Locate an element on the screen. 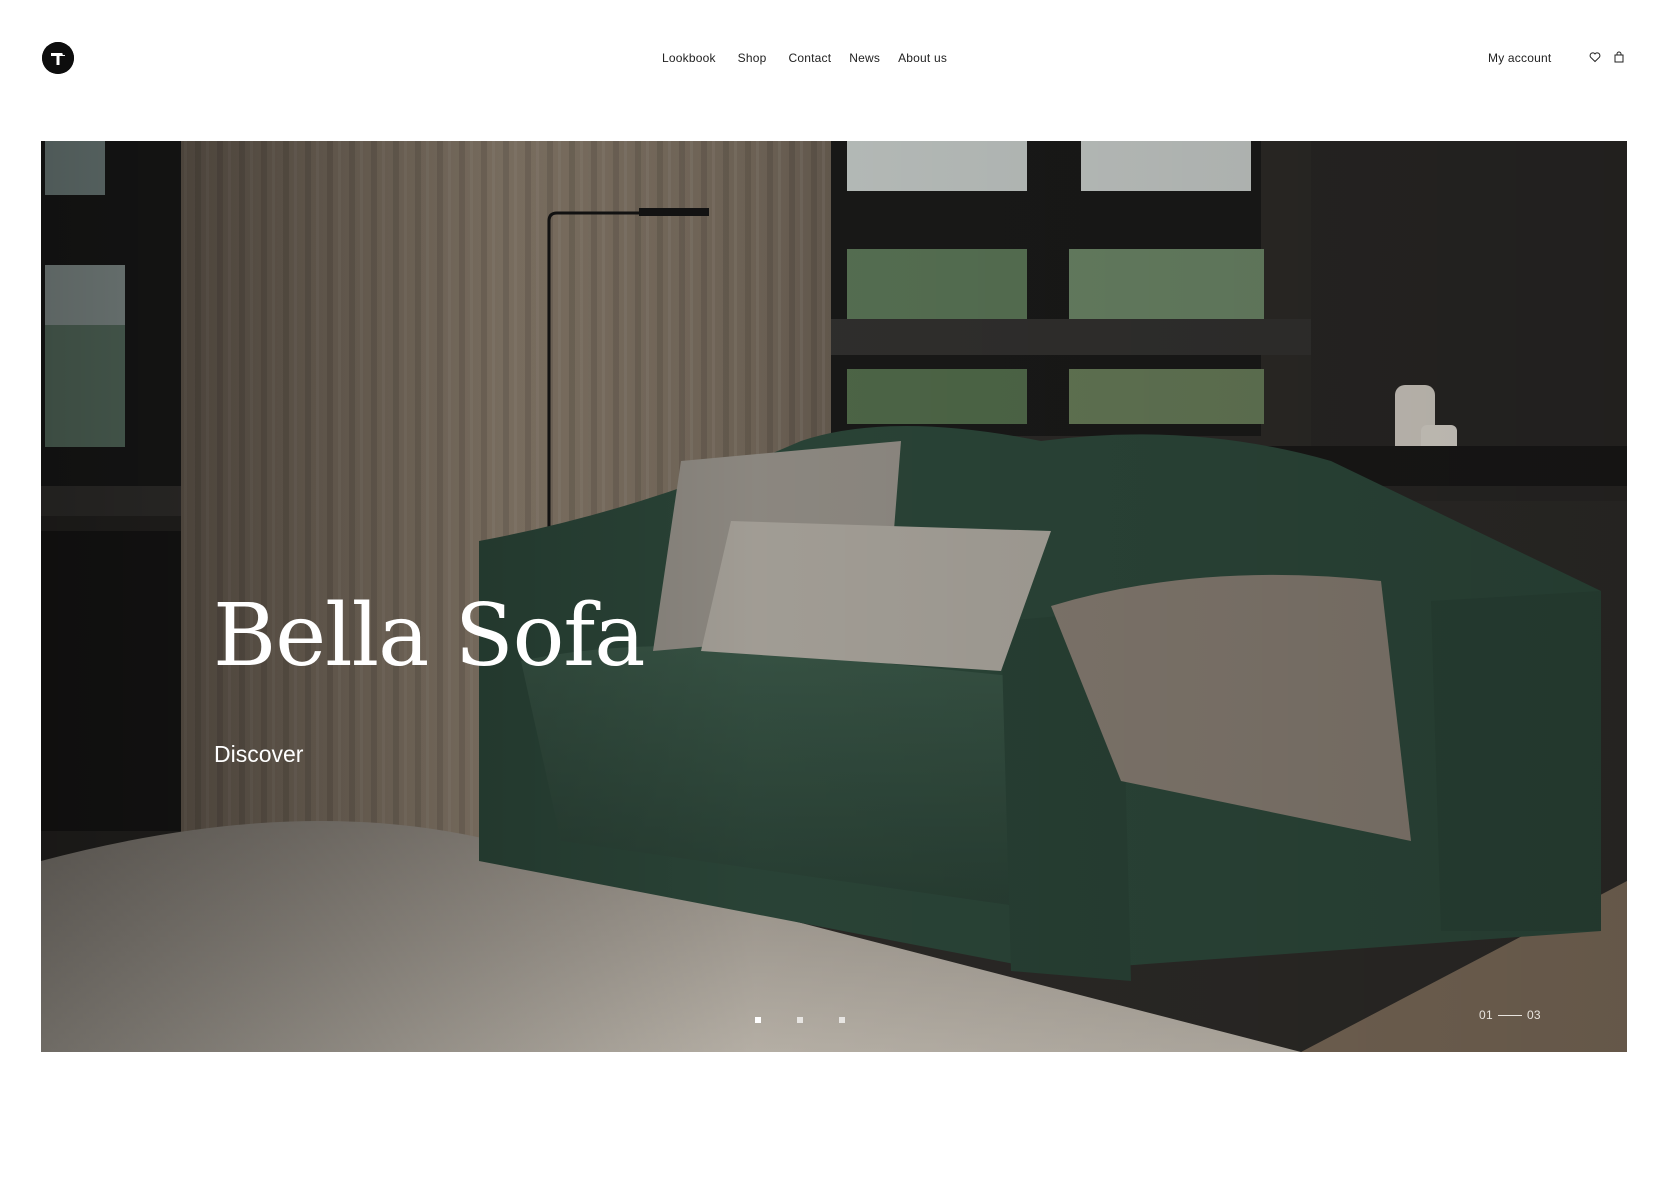 The width and height of the screenshot is (1660, 1180). wishlist-button is located at coordinates (1595, 57).